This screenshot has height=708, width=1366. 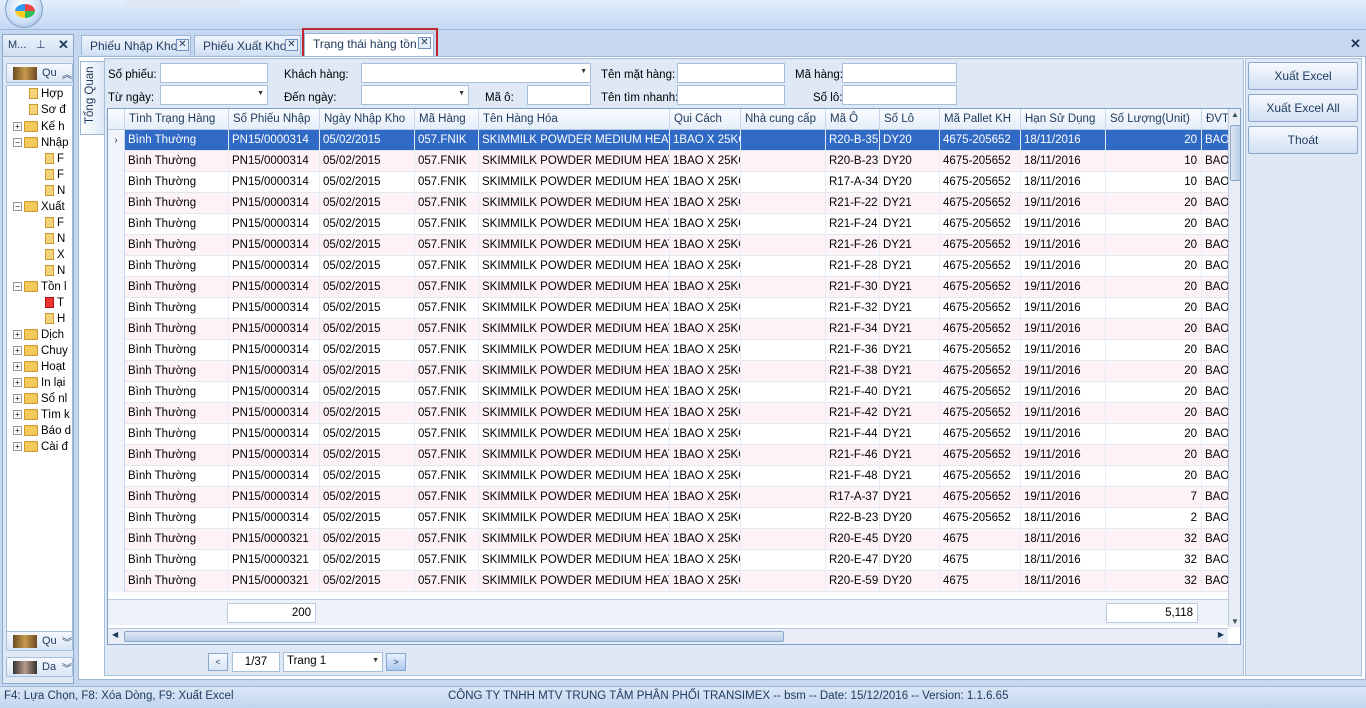 I want to click on tree-node: − Nhập, so click(x=41, y=145).